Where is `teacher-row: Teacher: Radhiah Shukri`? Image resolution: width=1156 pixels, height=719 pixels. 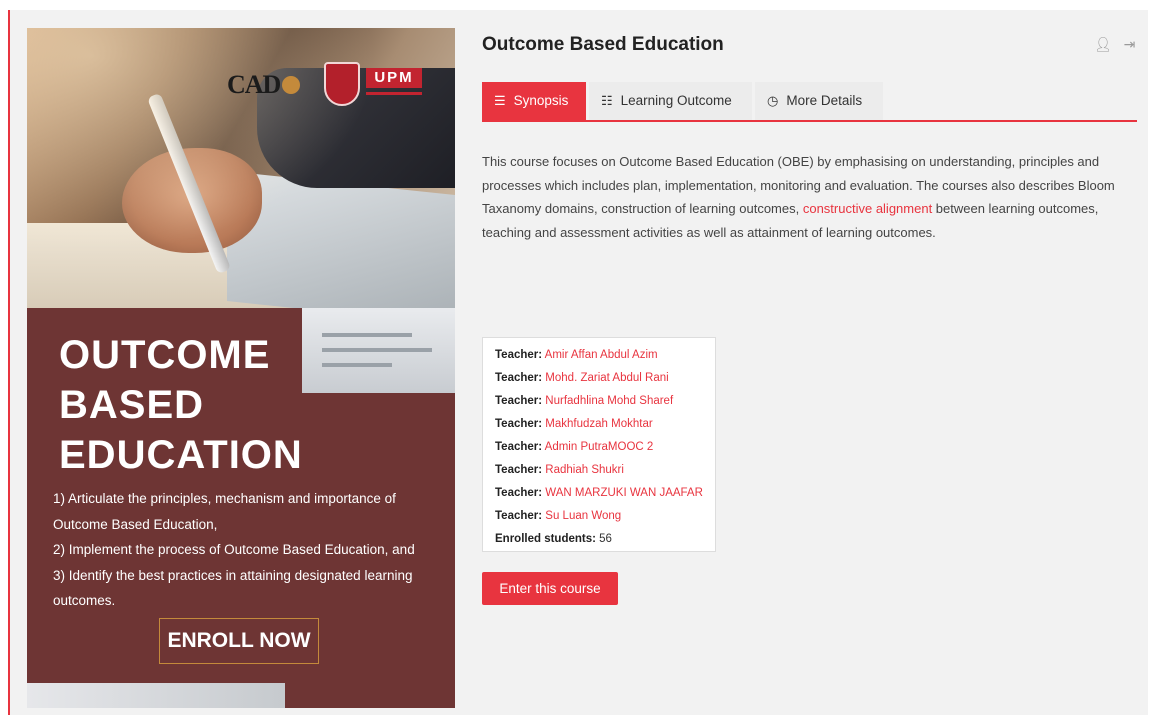 teacher-row: Teacher: Radhiah Shukri is located at coordinates (599, 470).